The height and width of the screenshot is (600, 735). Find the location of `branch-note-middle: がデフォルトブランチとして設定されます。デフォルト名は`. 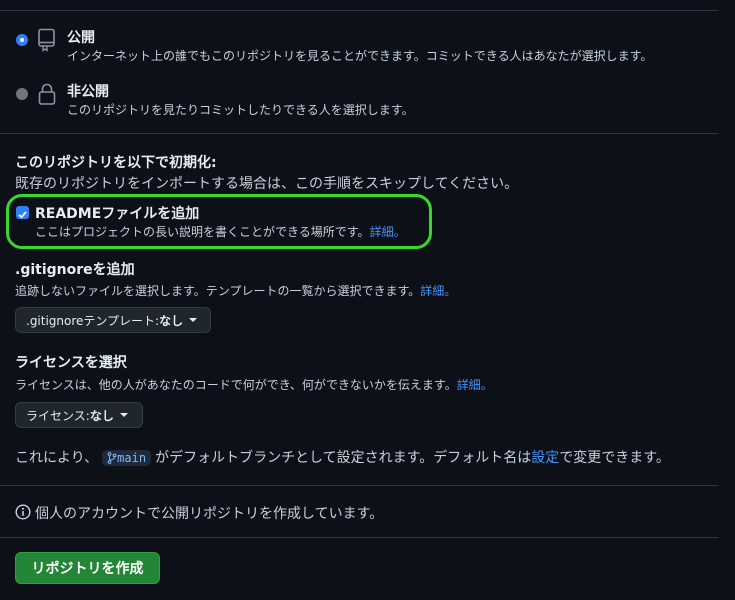

branch-note-middle: がデフォルトブランチとして設定されます。デフォルト名は is located at coordinates (343, 458).